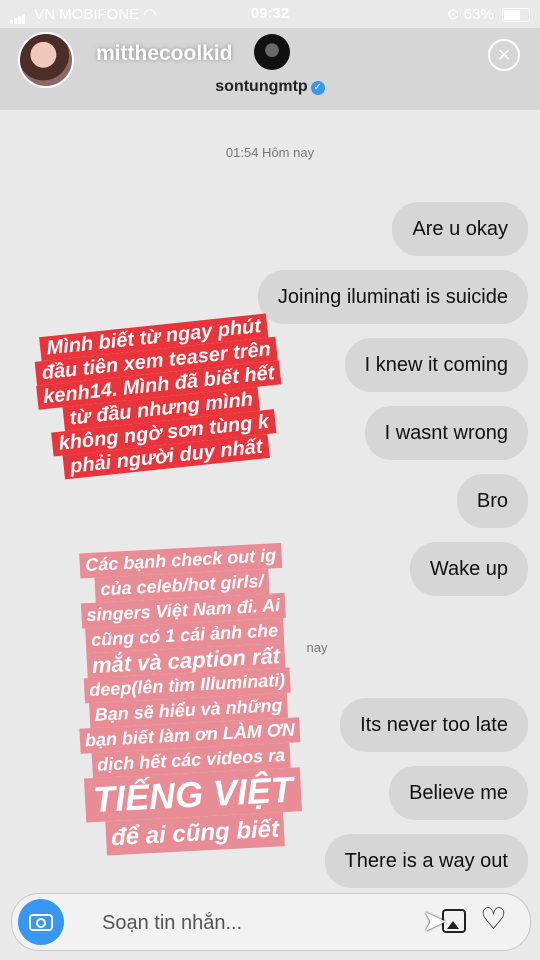 This screenshot has height=960, width=540. I want to click on message-bubble: Bro, so click(492, 501).